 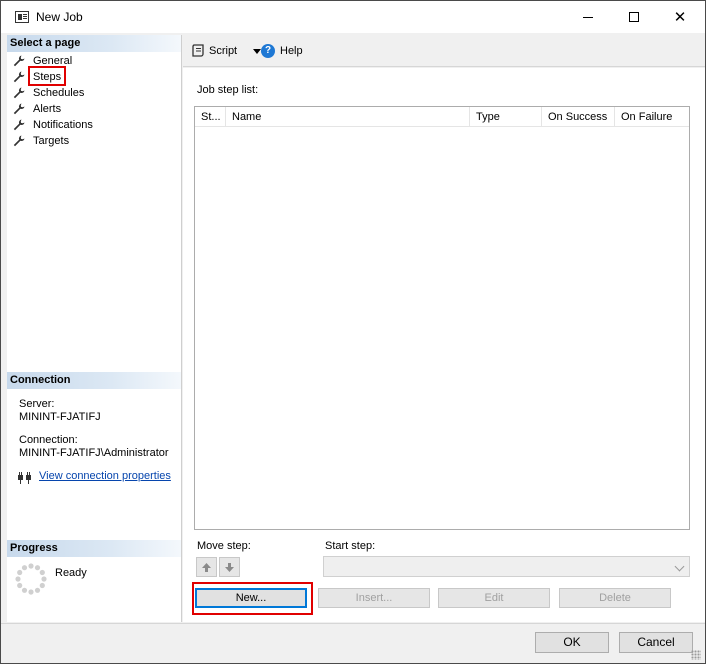 I want to click on new-button-focus-ring, so click(x=251, y=598).